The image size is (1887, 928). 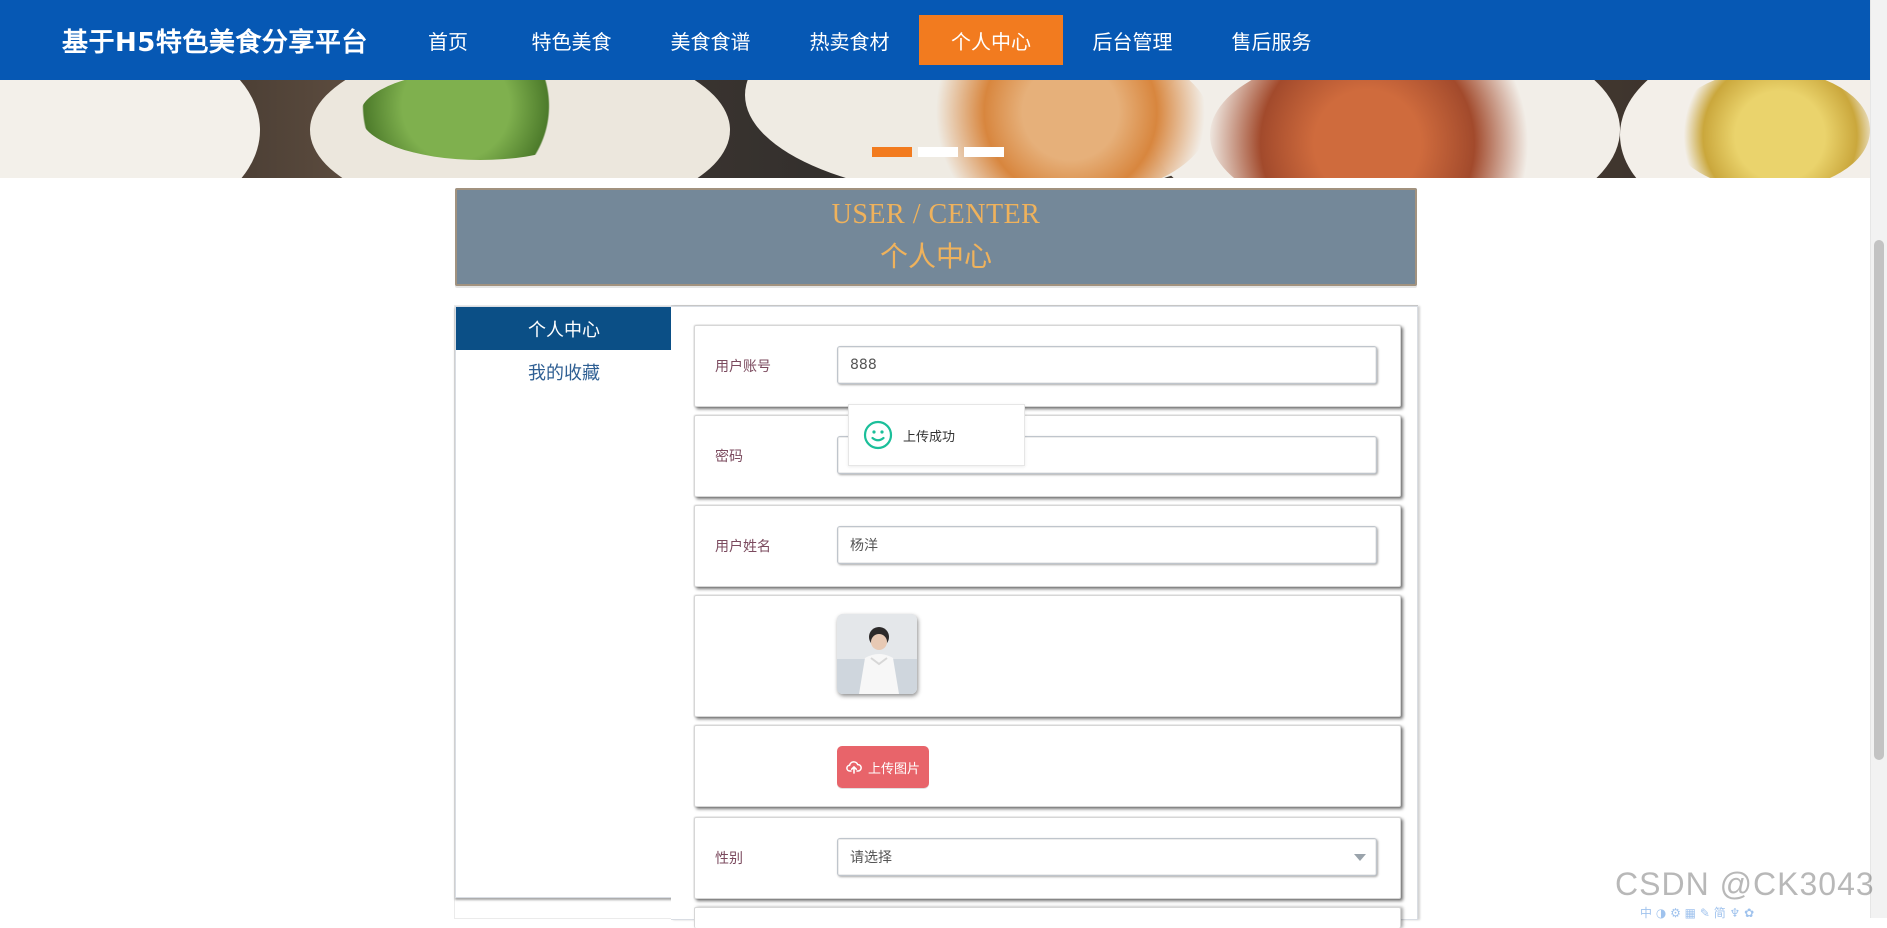 What do you see at coordinates (564, 328) in the screenshot?
I see `sidebar-item-user-center: 个人中心` at bounding box center [564, 328].